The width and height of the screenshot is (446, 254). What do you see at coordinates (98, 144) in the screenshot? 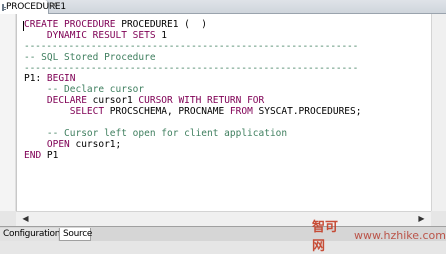
I see `code-token: cursor1;` at bounding box center [98, 144].